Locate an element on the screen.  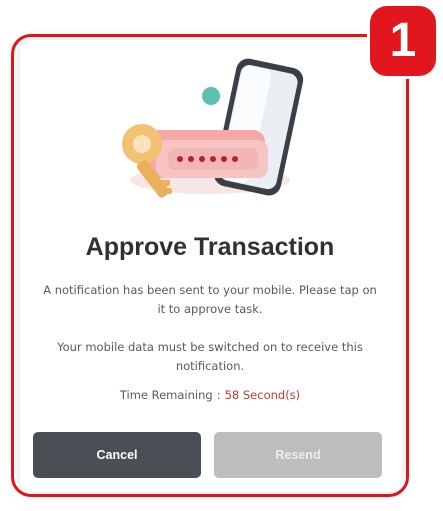
cancel-button: Cancel is located at coordinates (117, 455).